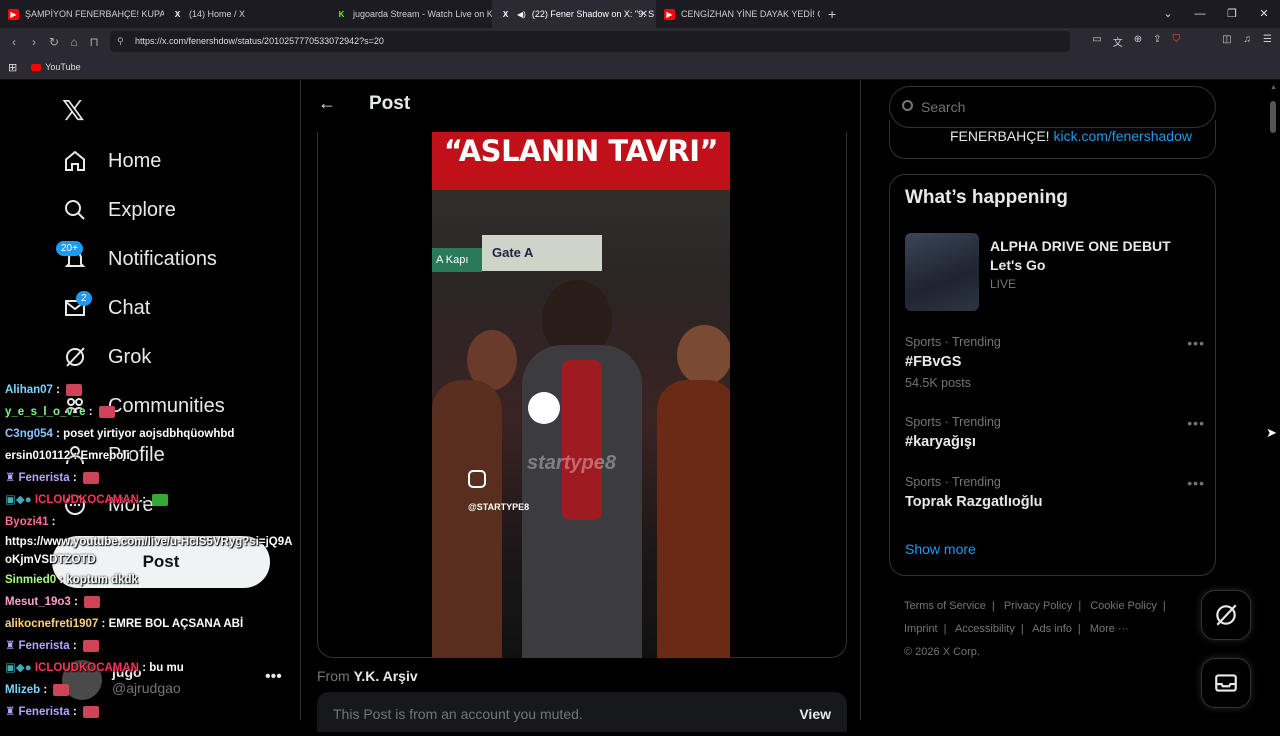 Image resolution: width=1280 pixels, height=736 pixels. Describe the element at coordinates (94, 14) in the screenshot. I see `tab-label: ŞAMPİYON FENERBAHÇE! KUPA TÖR` at that location.